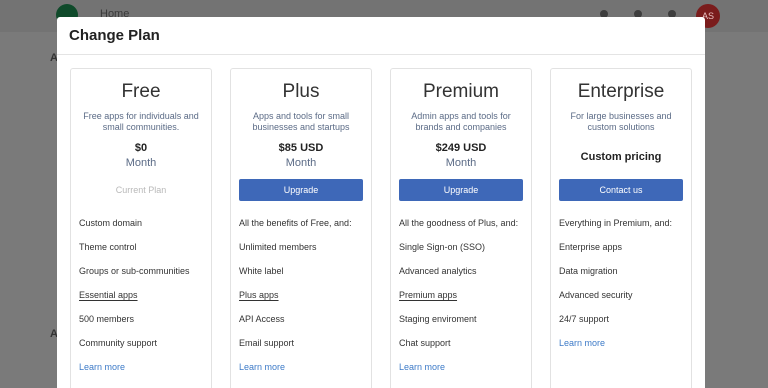 The image size is (768, 388). I want to click on feature-item: White label, so click(261, 271).